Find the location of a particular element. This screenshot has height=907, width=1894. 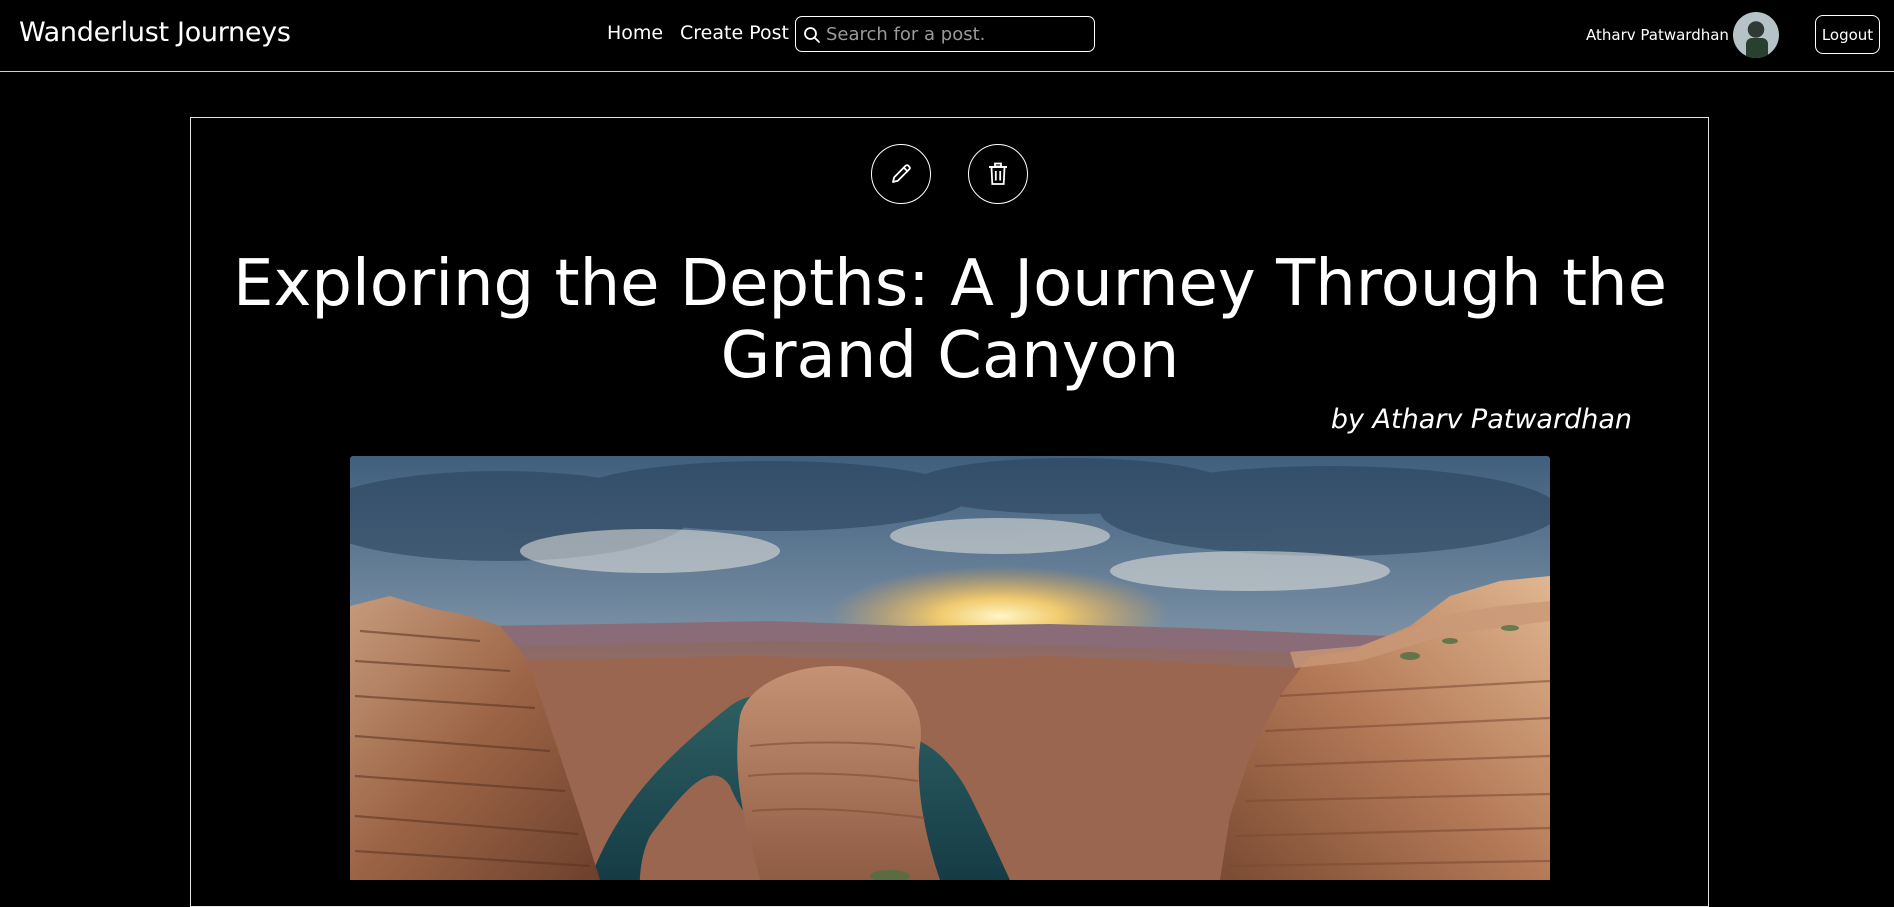

nav-link-create-post: Create Post is located at coordinates (734, 33).